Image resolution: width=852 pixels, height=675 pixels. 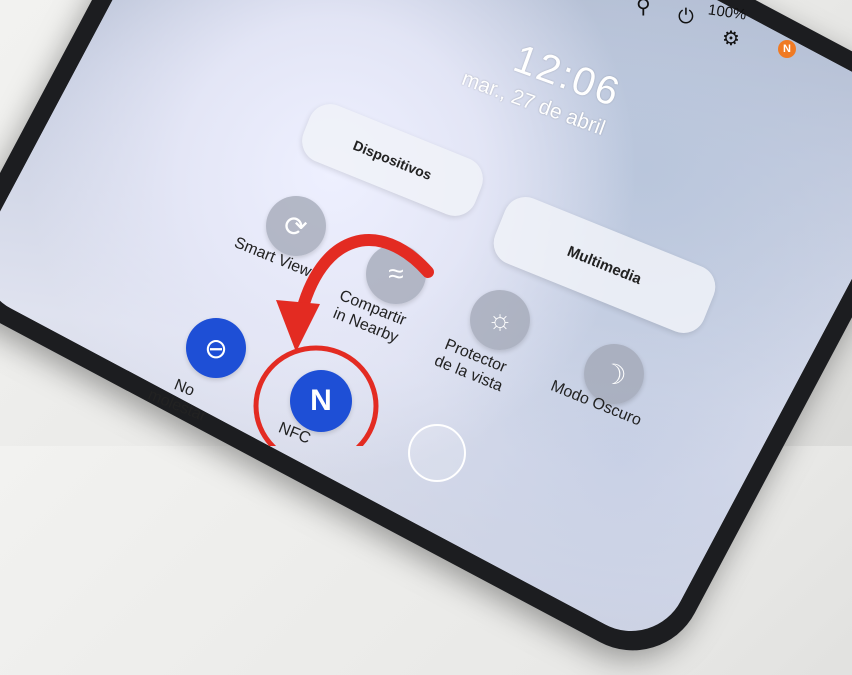 What do you see at coordinates (298, 326) in the screenshot?
I see `annotation-arrow-head` at bounding box center [298, 326].